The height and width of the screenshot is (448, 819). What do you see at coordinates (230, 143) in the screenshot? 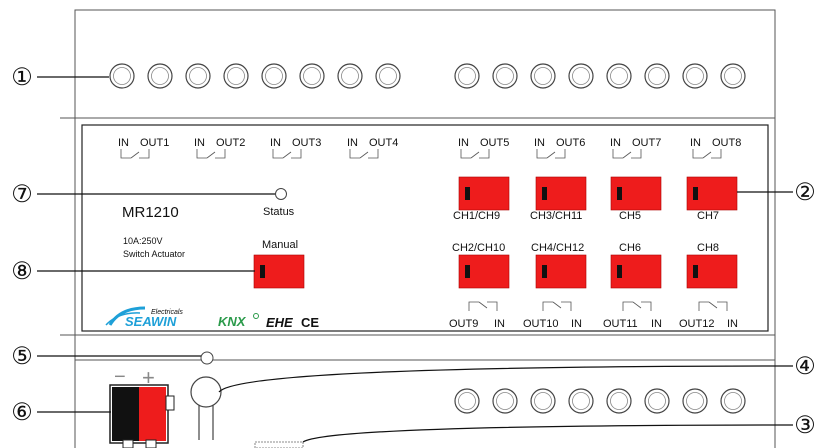
I see `contact-out-label: OUT2` at bounding box center [230, 143].